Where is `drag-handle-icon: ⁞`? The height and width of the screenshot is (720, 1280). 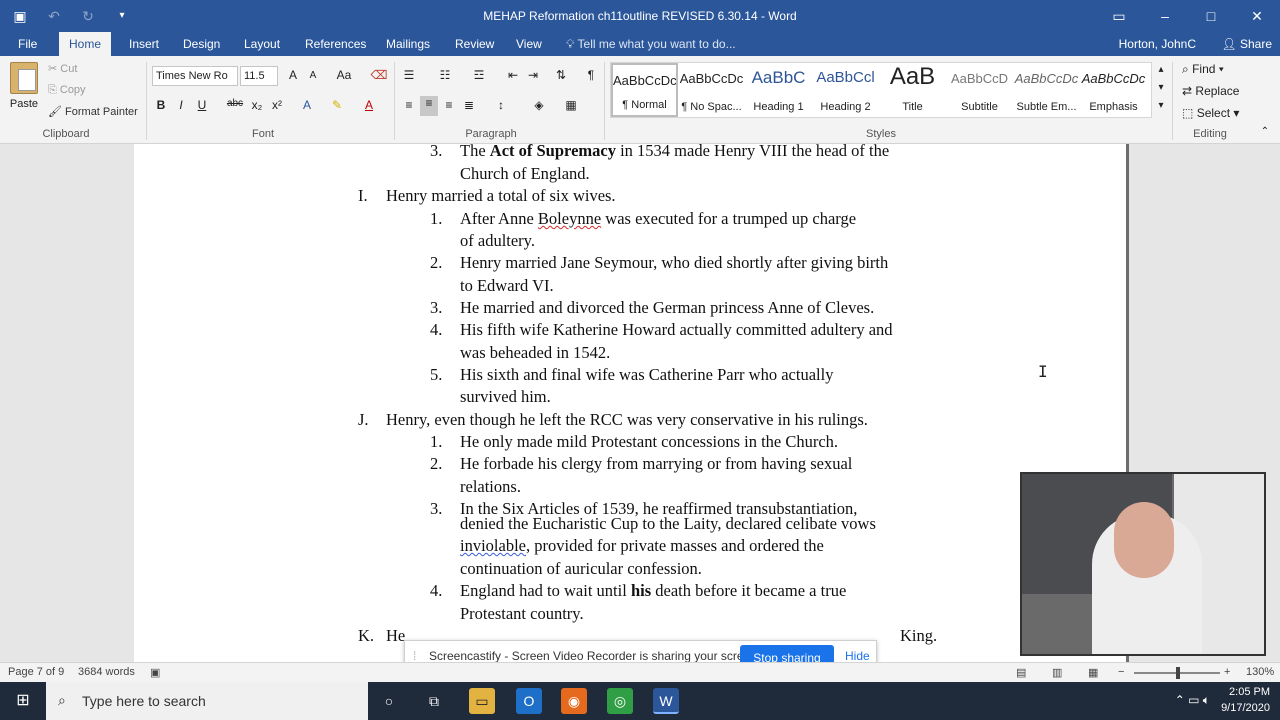
drag-handle-icon: ⁞ is located at coordinates (414, 656).